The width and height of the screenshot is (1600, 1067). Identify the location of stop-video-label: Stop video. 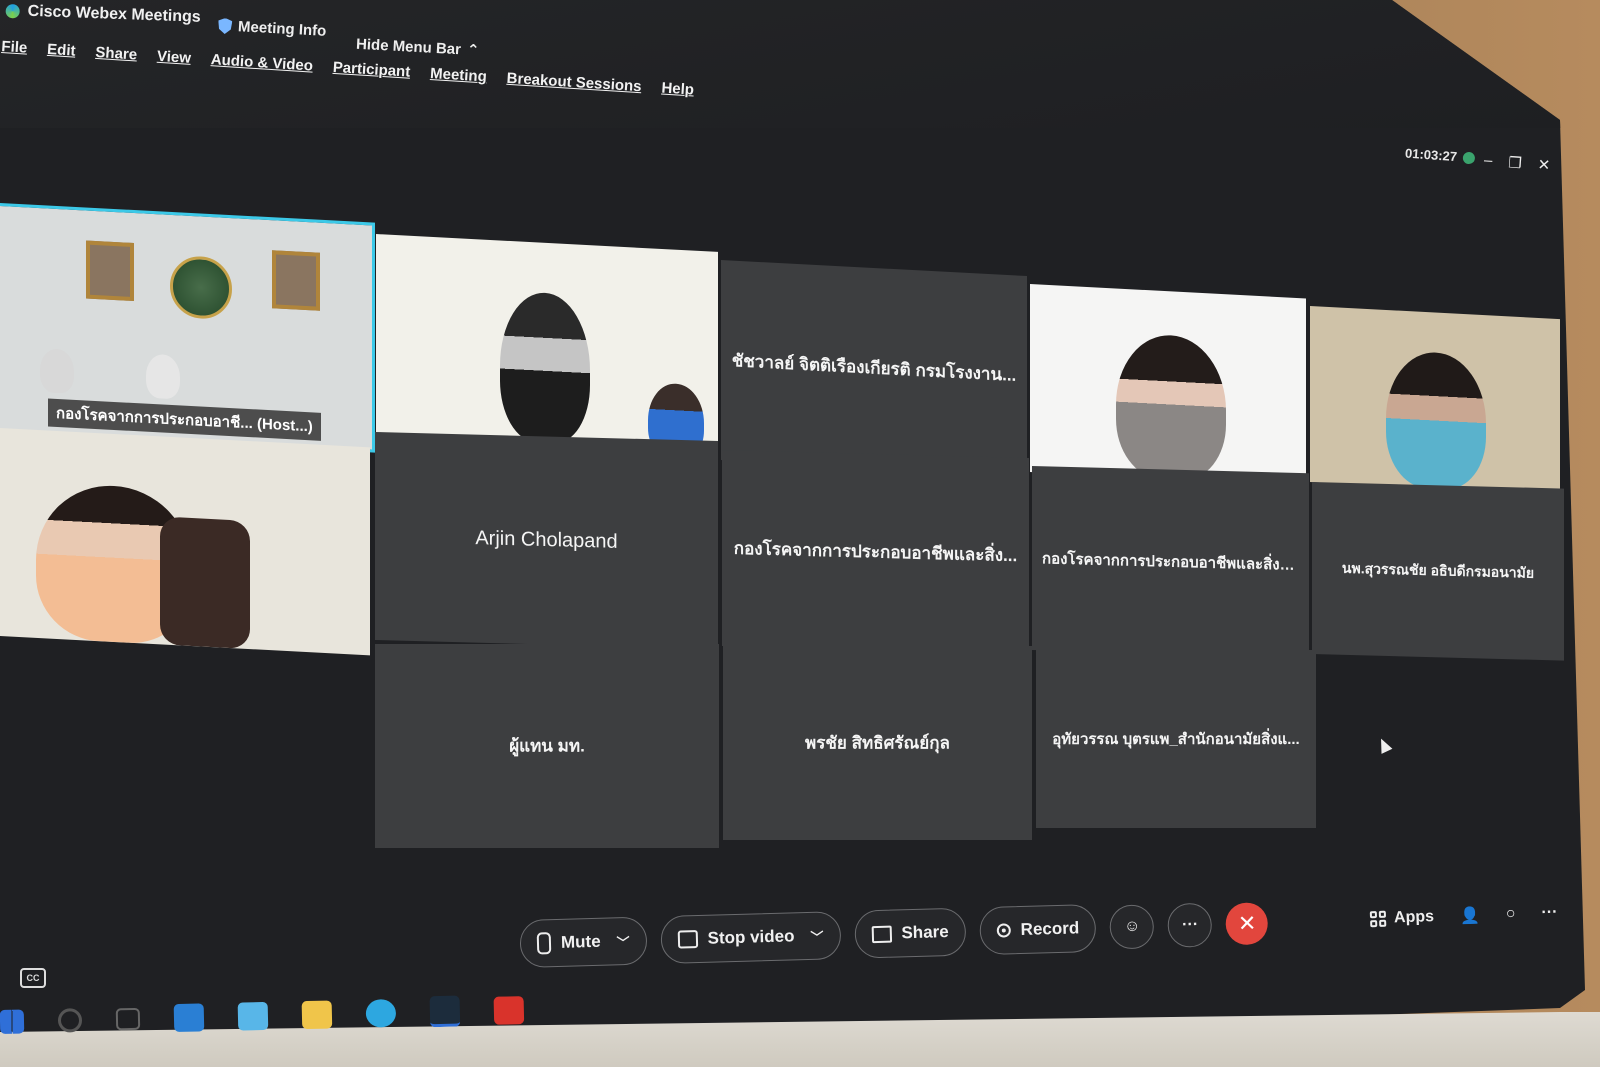
(751, 937).